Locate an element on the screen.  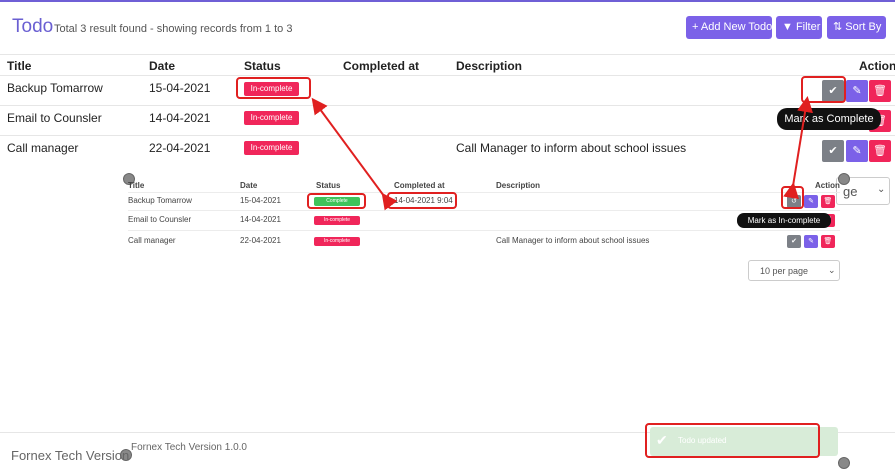
arrow-button-change is located at coordinates (798, 148).